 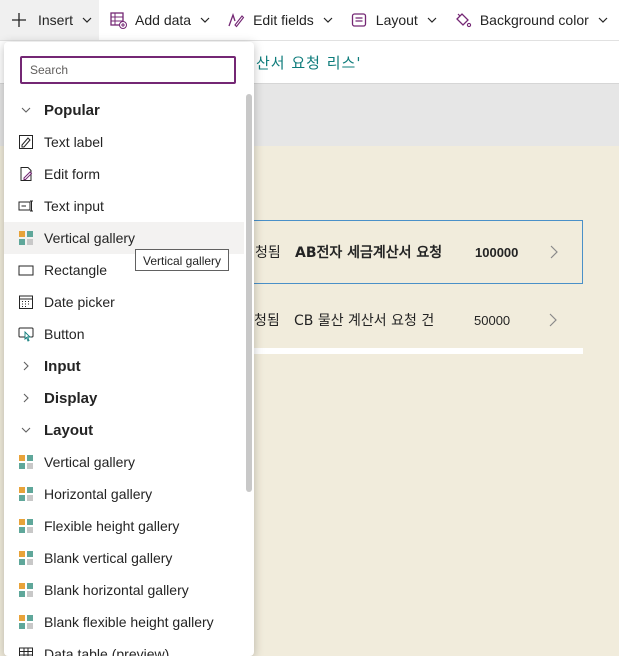 I want to click on search-input, so click(x=128, y=70).